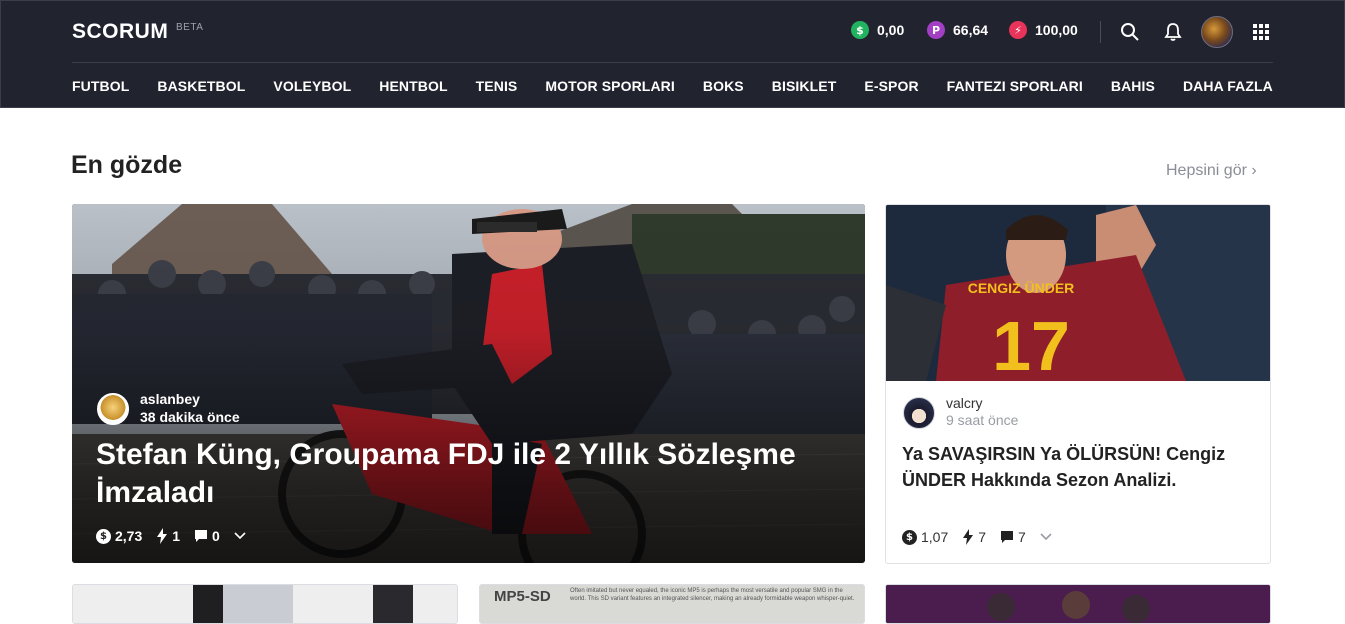 This screenshot has width=1345, height=624. I want to click on nav-item-boks: BOKS, so click(723, 86).